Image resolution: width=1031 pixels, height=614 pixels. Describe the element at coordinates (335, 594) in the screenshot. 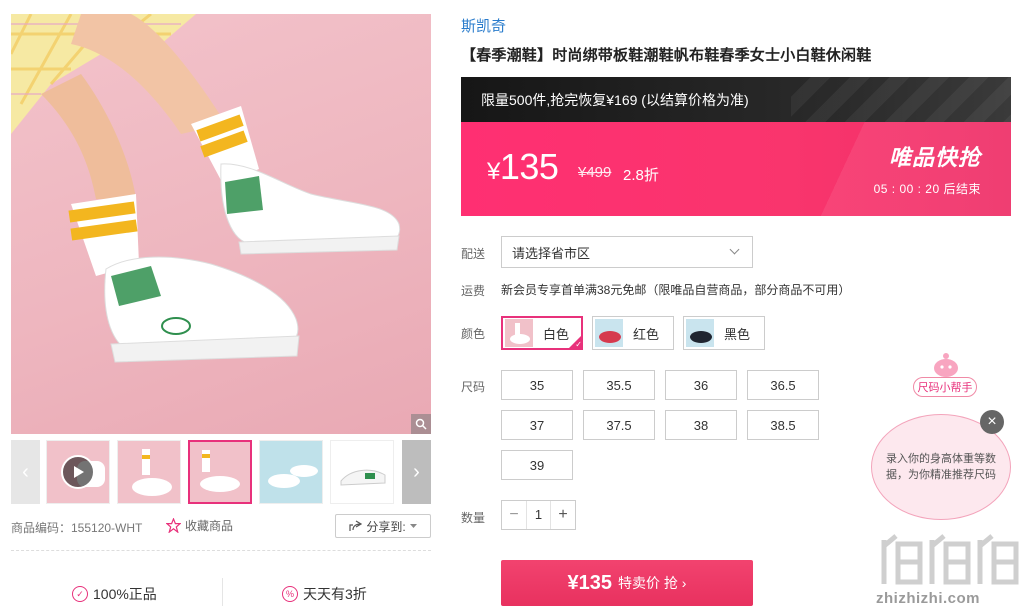

I see `guarantee-label: 天天有3折` at that location.